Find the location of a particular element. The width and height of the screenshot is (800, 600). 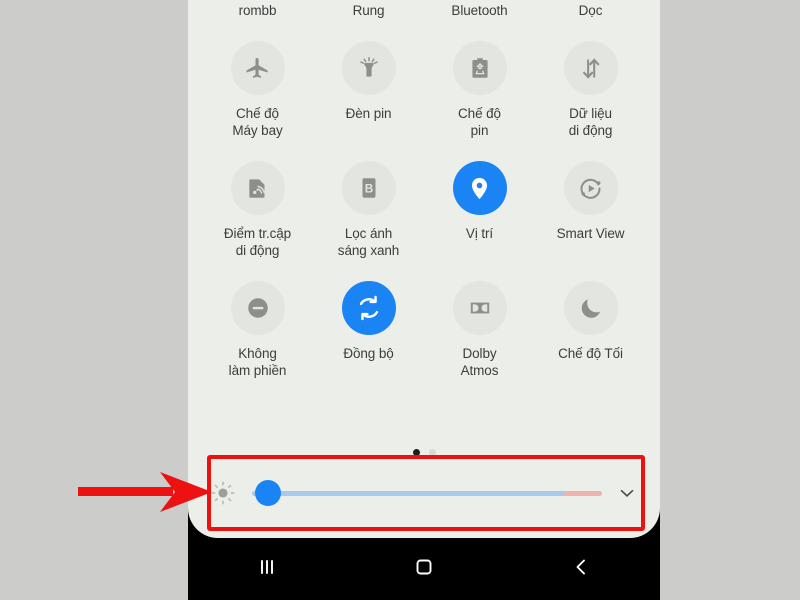

battery-saver-icon is located at coordinates (479, 68).